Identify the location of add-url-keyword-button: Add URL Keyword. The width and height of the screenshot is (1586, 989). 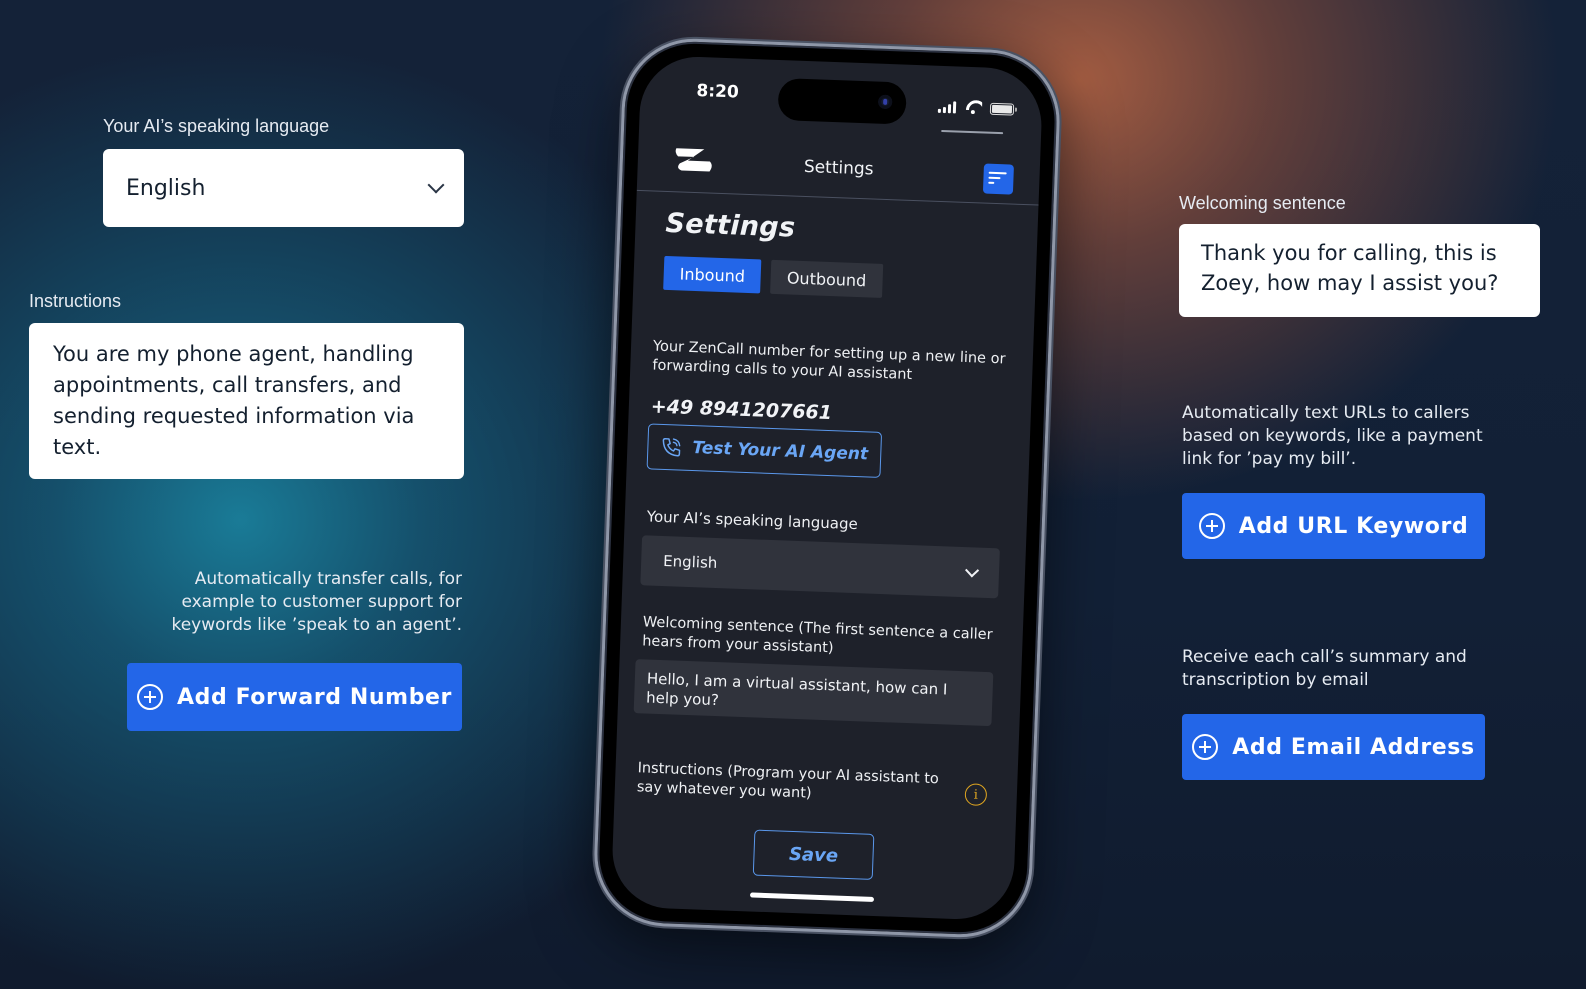
(1333, 526).